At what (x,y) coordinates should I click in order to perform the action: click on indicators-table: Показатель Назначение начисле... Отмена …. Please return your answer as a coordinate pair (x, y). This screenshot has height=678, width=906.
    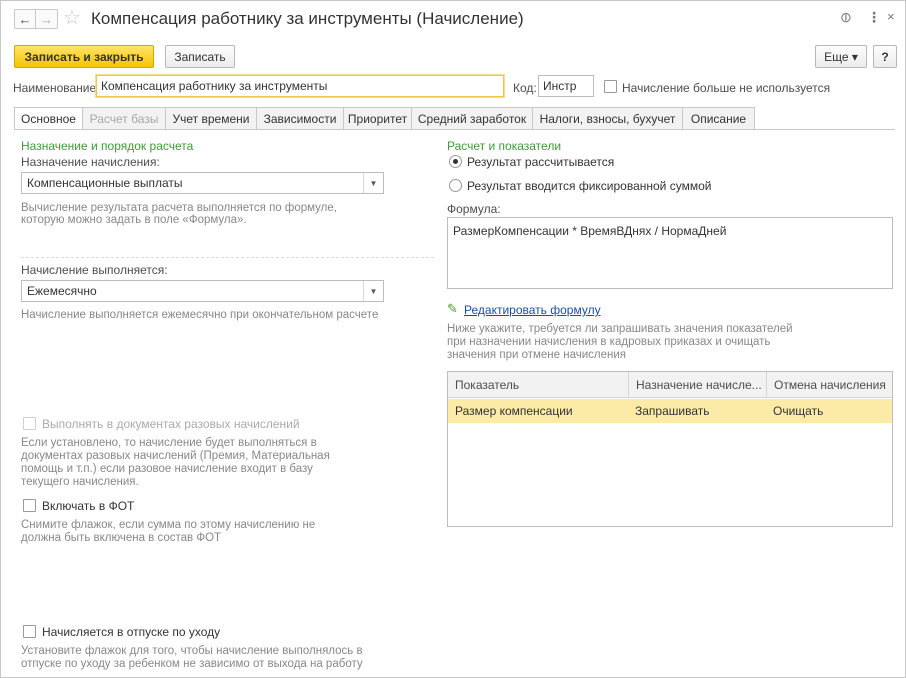
    Looking at the image, I should click on (670, 449).